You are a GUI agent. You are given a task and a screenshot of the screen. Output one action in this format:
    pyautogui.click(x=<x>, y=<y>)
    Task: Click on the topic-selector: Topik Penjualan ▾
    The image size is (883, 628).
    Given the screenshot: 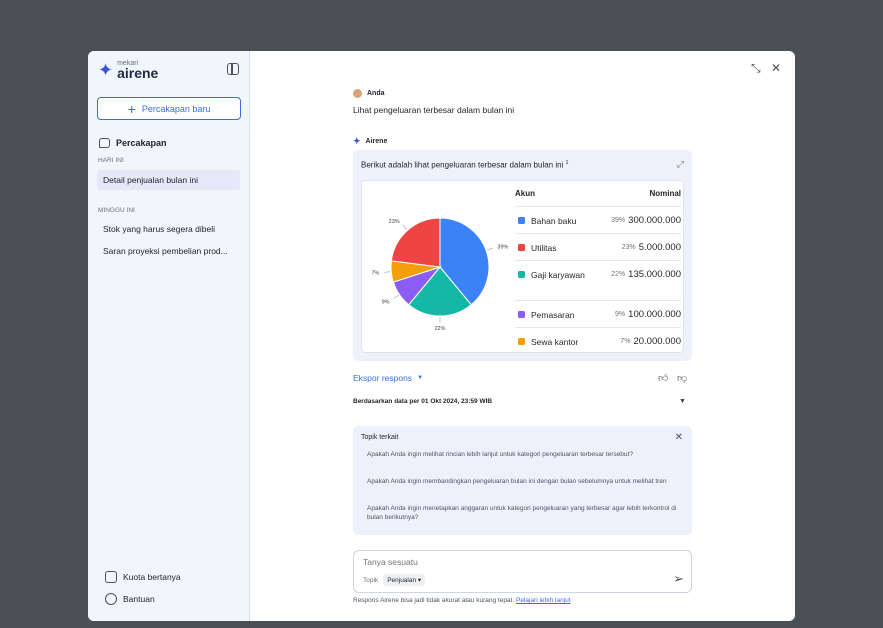 What is the action you would take?
    pyautogui.click(x=394, y=580)
    